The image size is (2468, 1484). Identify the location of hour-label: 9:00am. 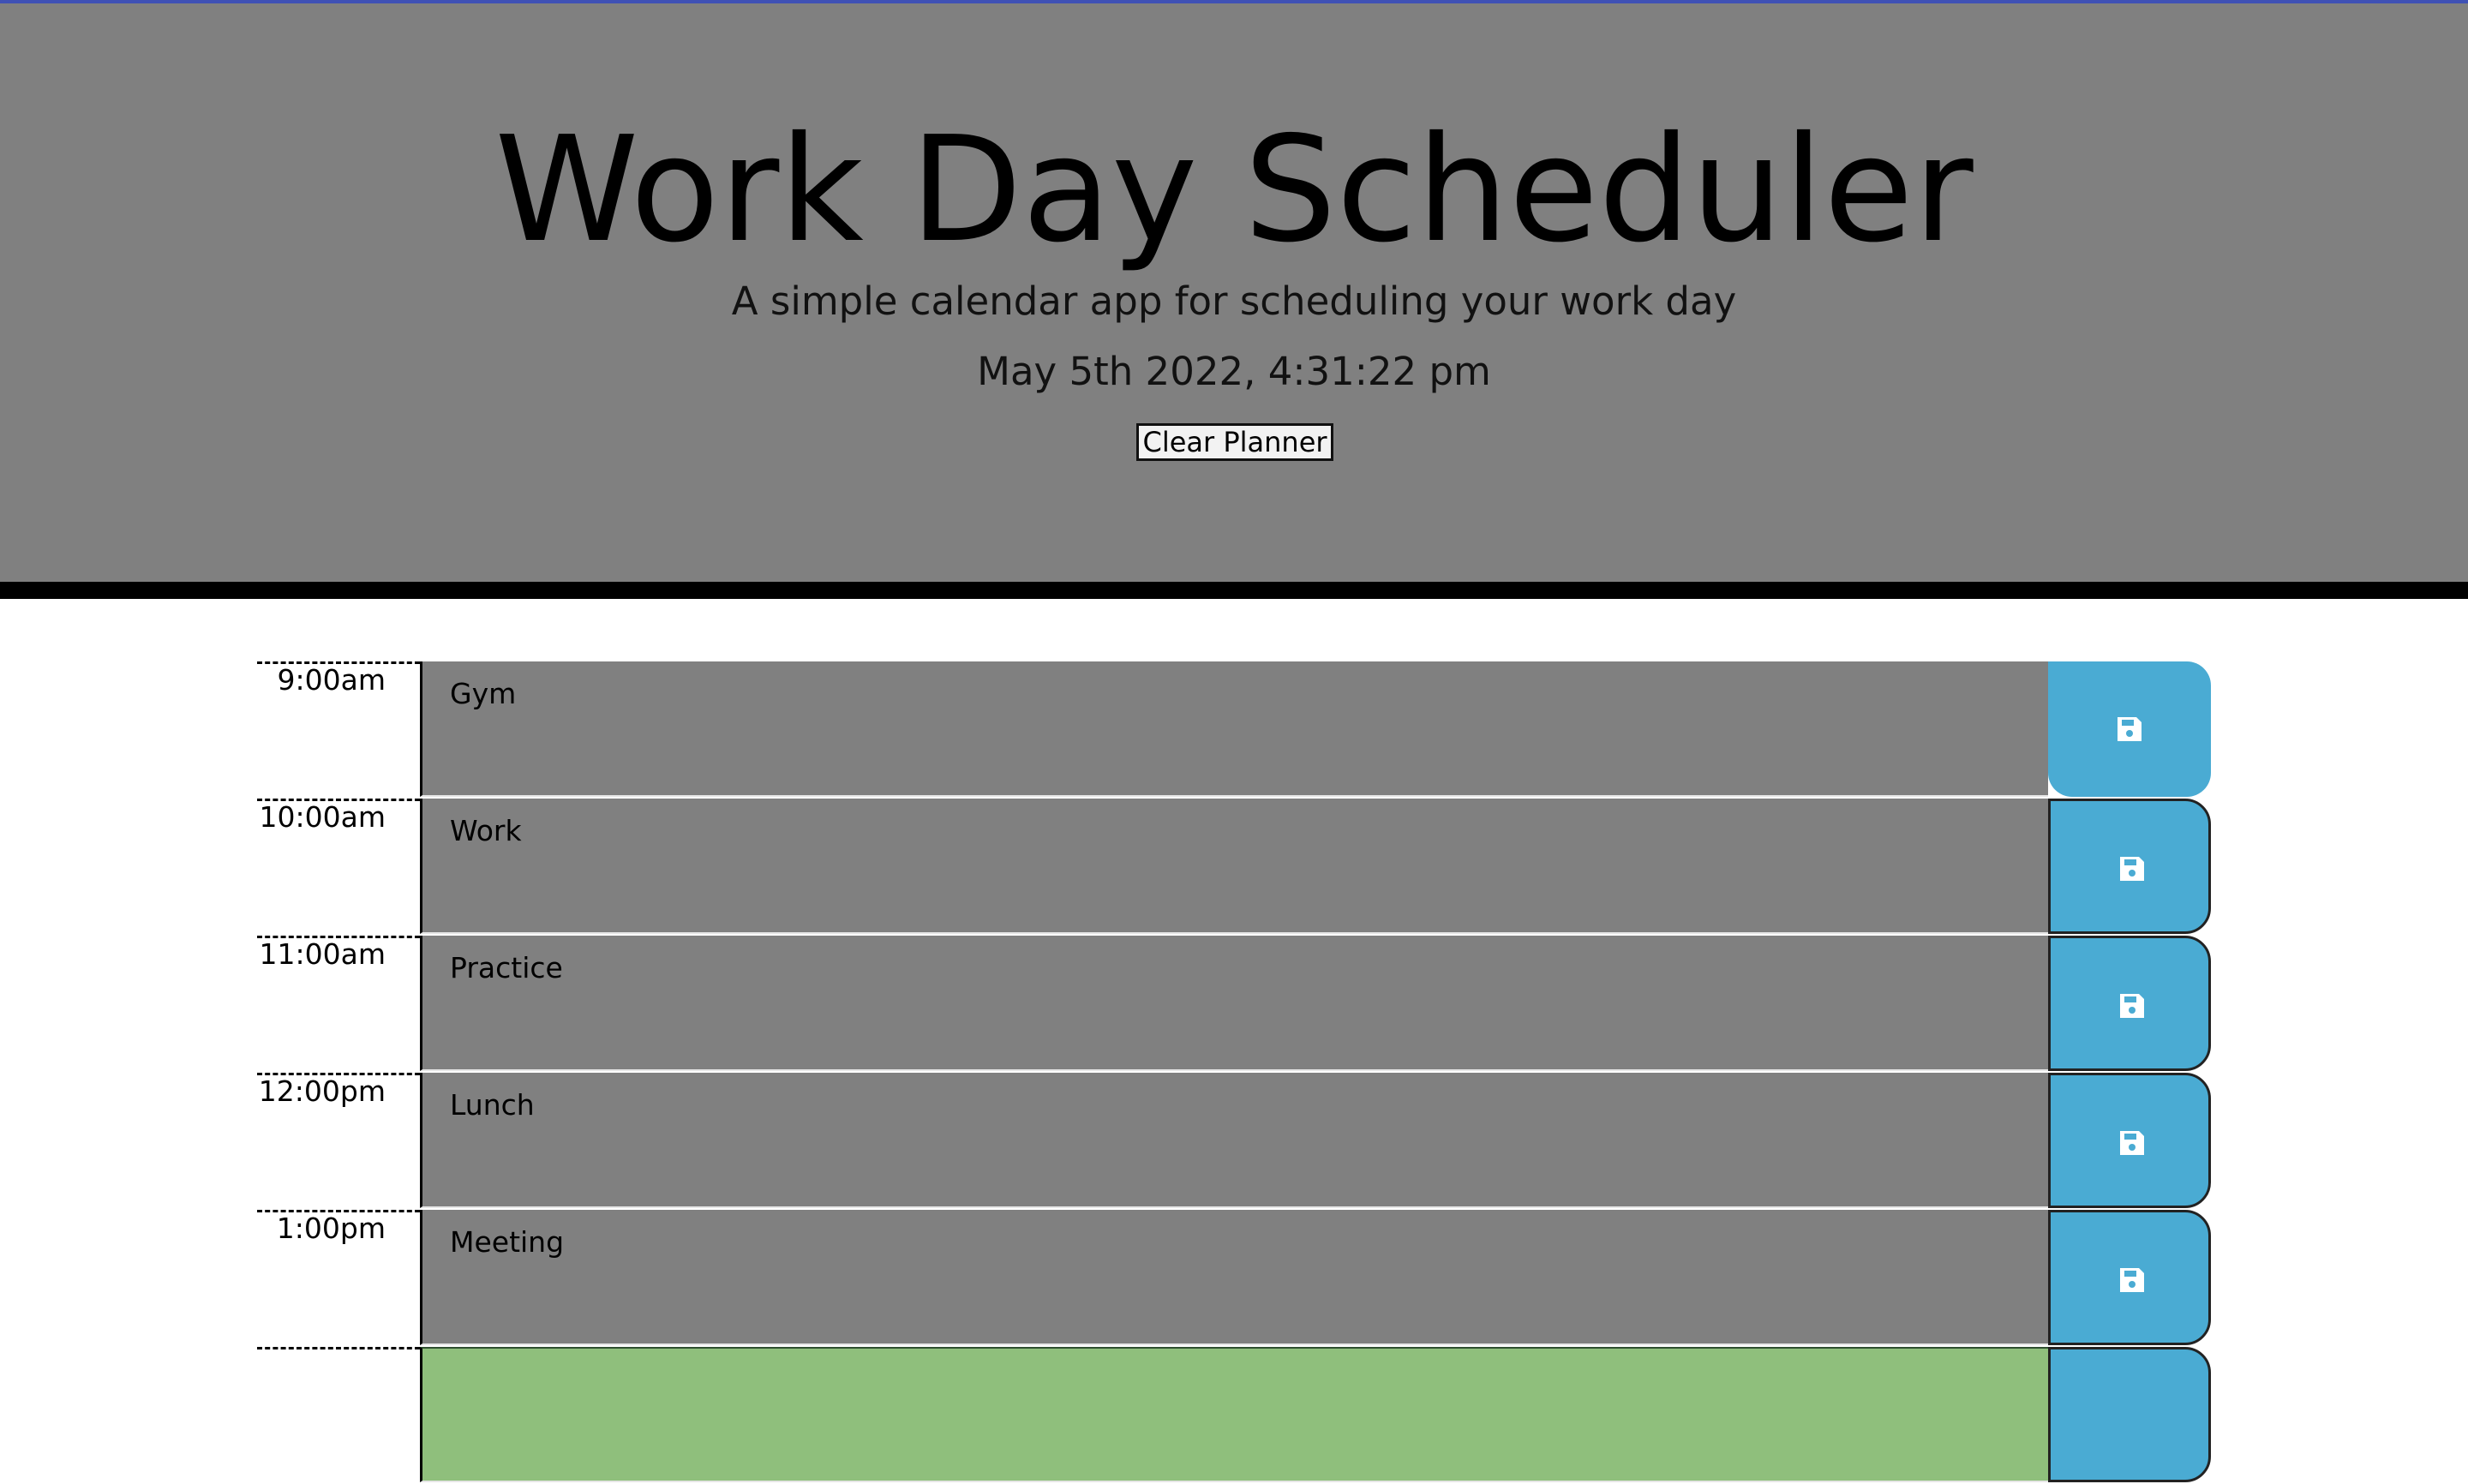
(338, 729).